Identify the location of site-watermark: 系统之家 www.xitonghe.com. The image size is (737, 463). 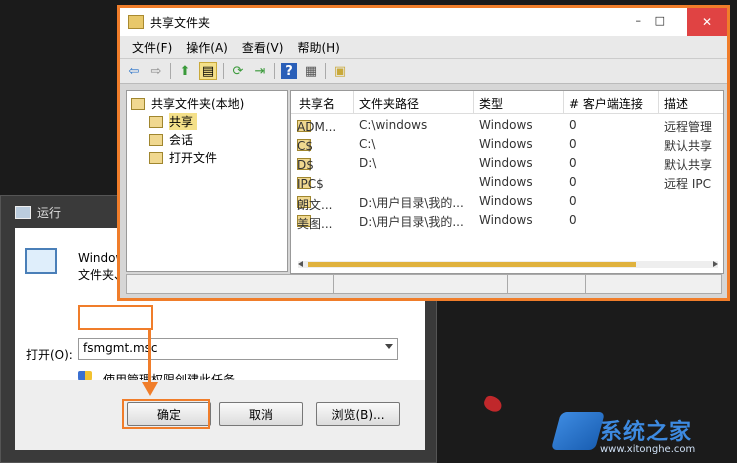
(643, 436).